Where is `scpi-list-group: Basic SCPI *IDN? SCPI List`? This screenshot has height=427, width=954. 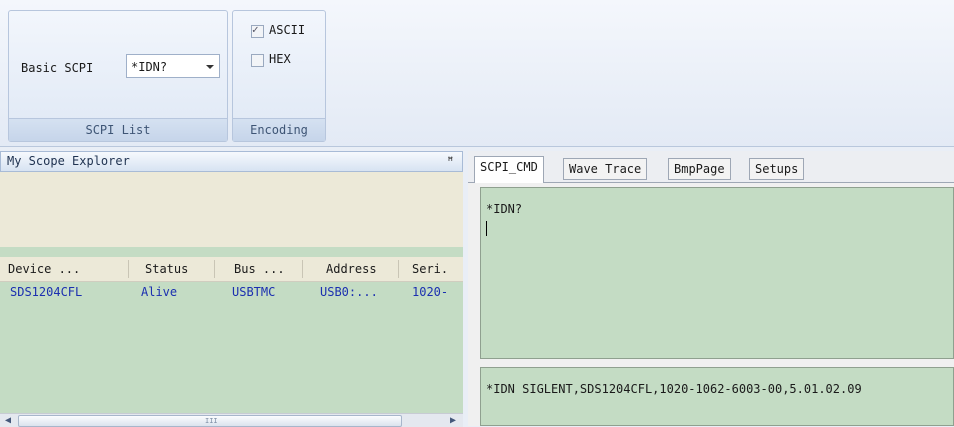
scpi-list-group: Basic SCPI *IDN? SCPI List is located at coordinates (118, 76).